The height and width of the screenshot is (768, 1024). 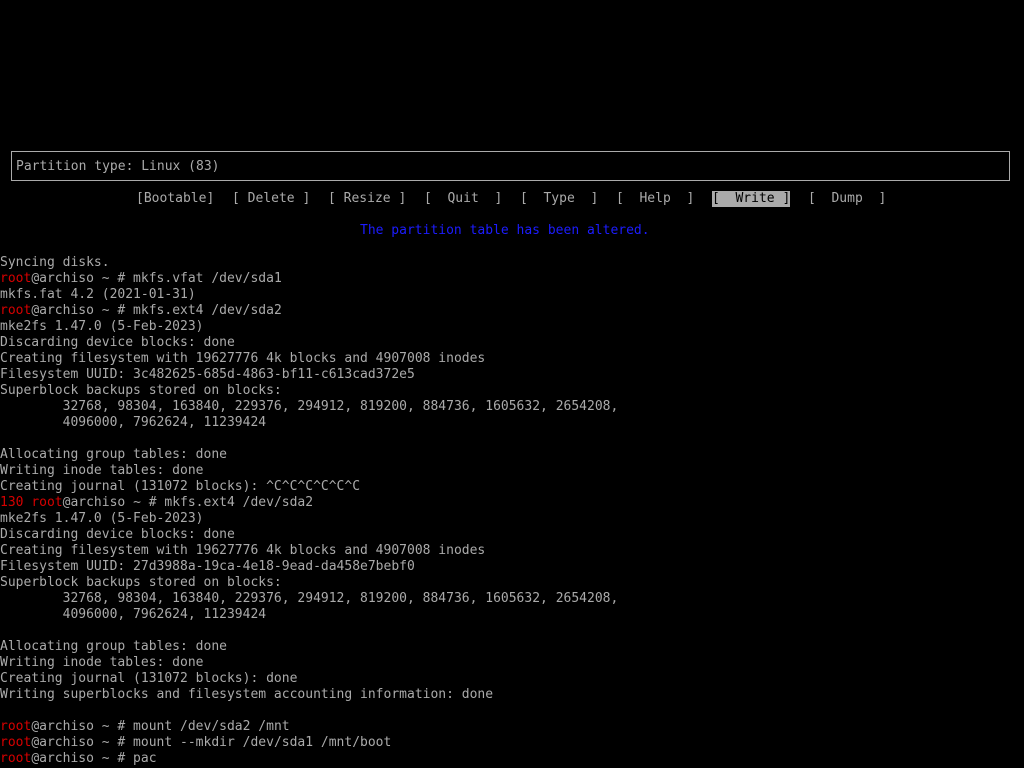 What do you see at coordinates (512, 311) in the screenshot?
I see `shell-prompt-line: root@archiso ~ # mkfs.ext4 /dev/sda2` at bounding box center [512, 311].